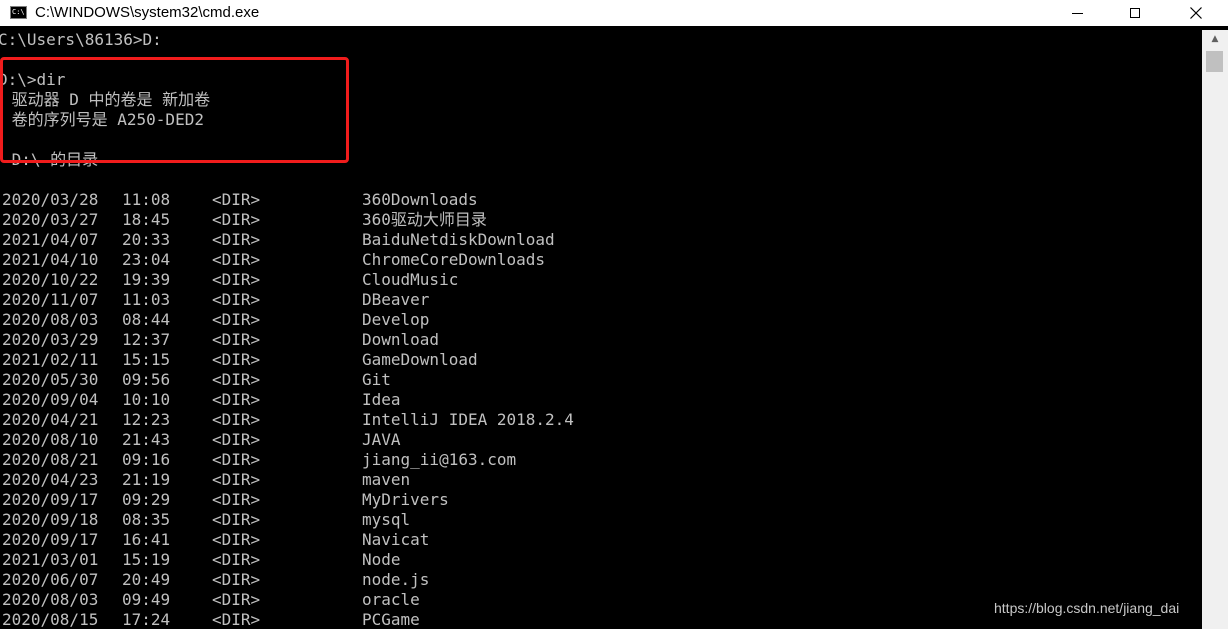 The image size is (1228, 629). I want to click on entry-time: 15:15, so click(146, 359).